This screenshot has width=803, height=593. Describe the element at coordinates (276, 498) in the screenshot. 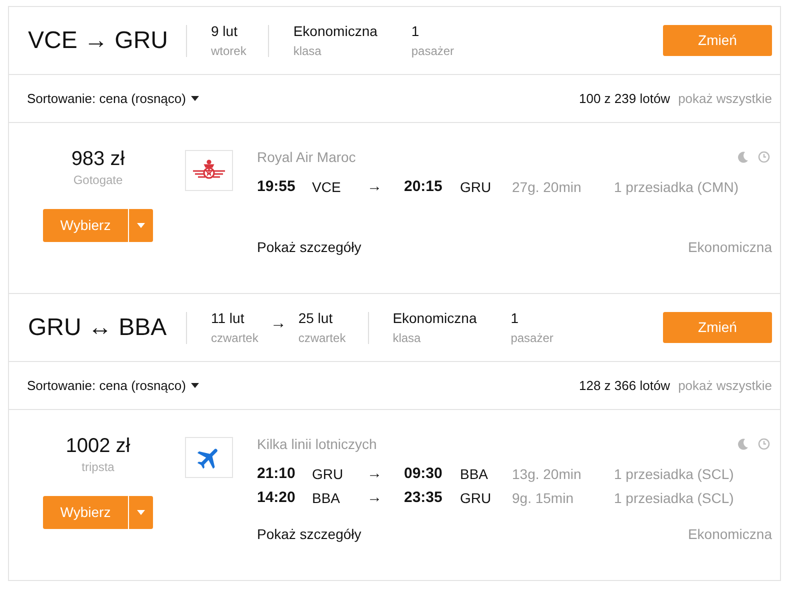

I see `departure-time: 14:20` at that location.